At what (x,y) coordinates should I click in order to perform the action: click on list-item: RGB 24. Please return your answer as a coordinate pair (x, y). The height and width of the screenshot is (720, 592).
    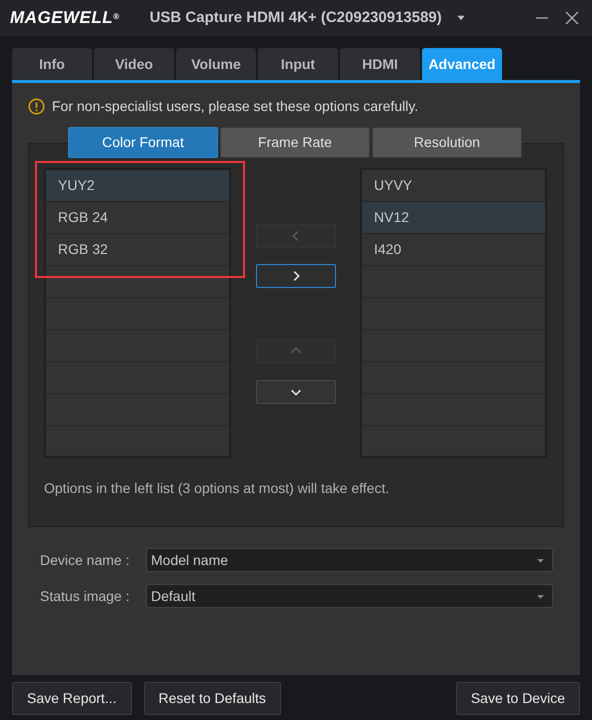
    Looking at the image, I should click on (137, 218).